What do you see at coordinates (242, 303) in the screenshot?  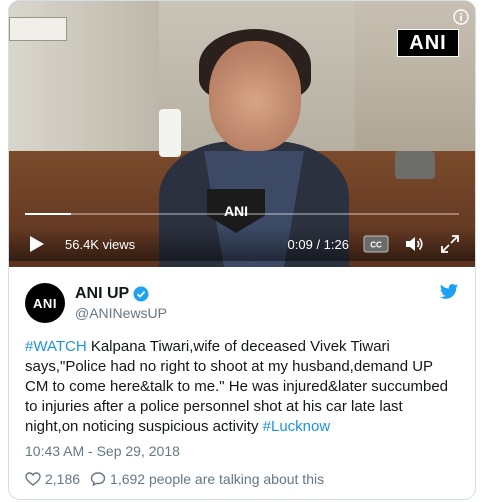 I see `tweet-author: ANI ANI UP @ANINewsUP` at bounding box center [242, 303].